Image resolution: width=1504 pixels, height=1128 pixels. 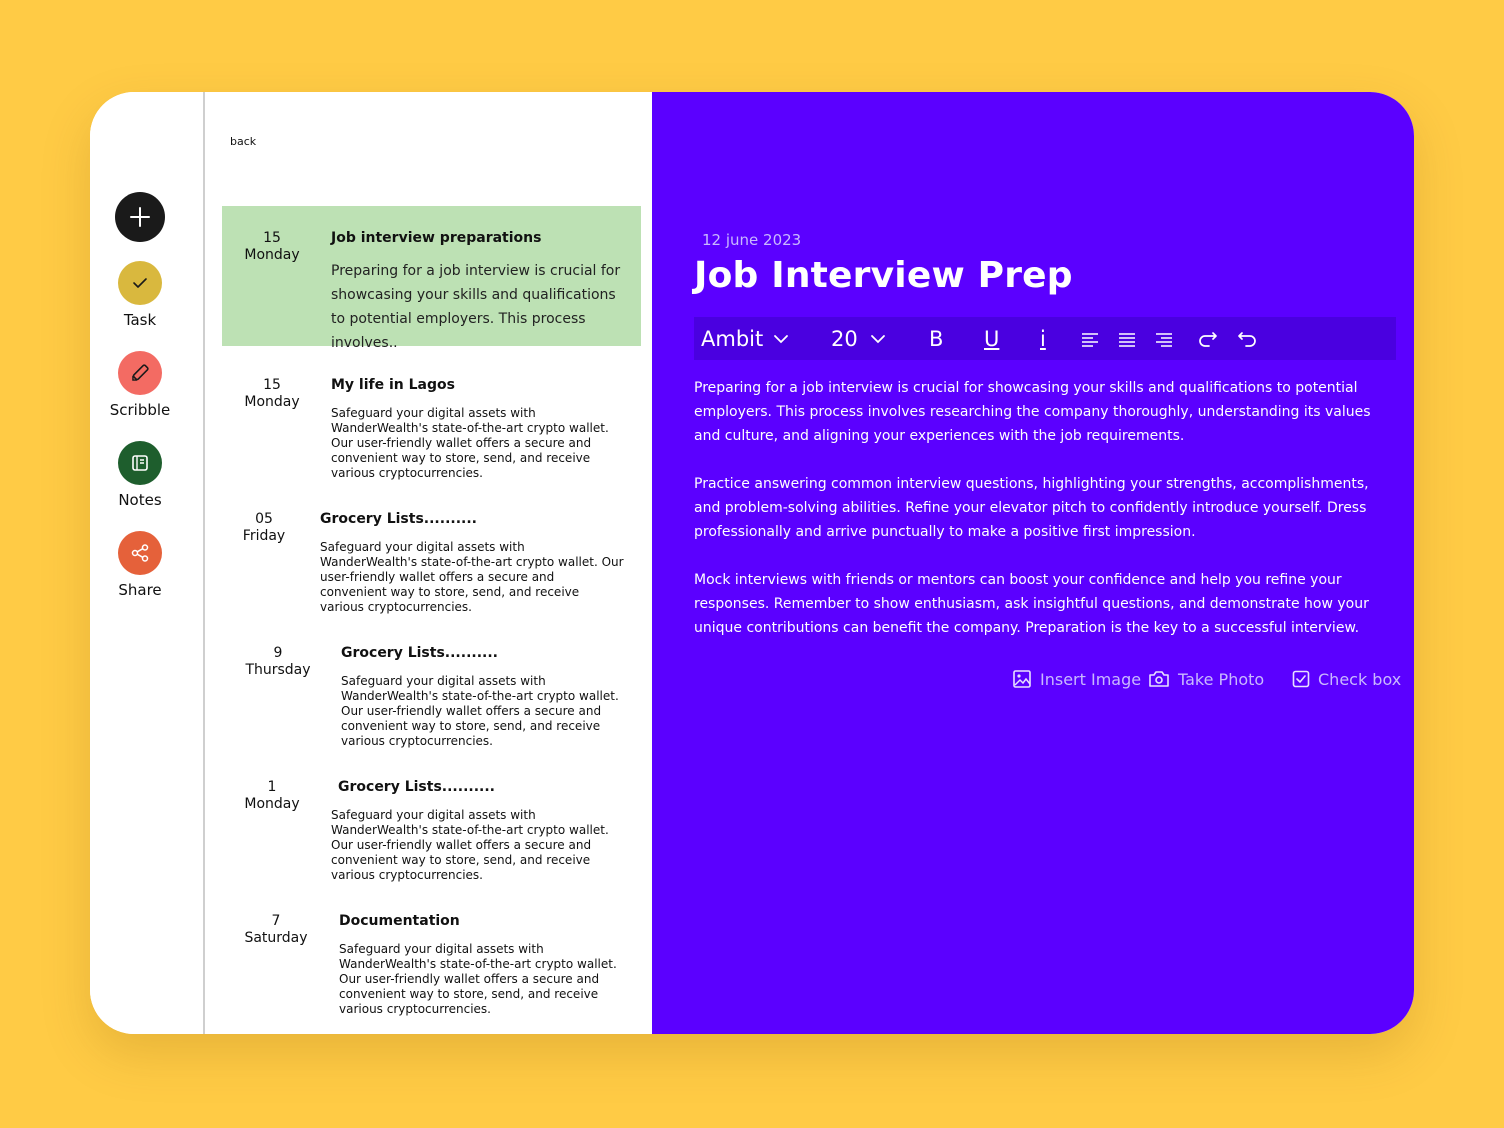 I want to click on font-size-select: 20, so click(x=858, y=338).